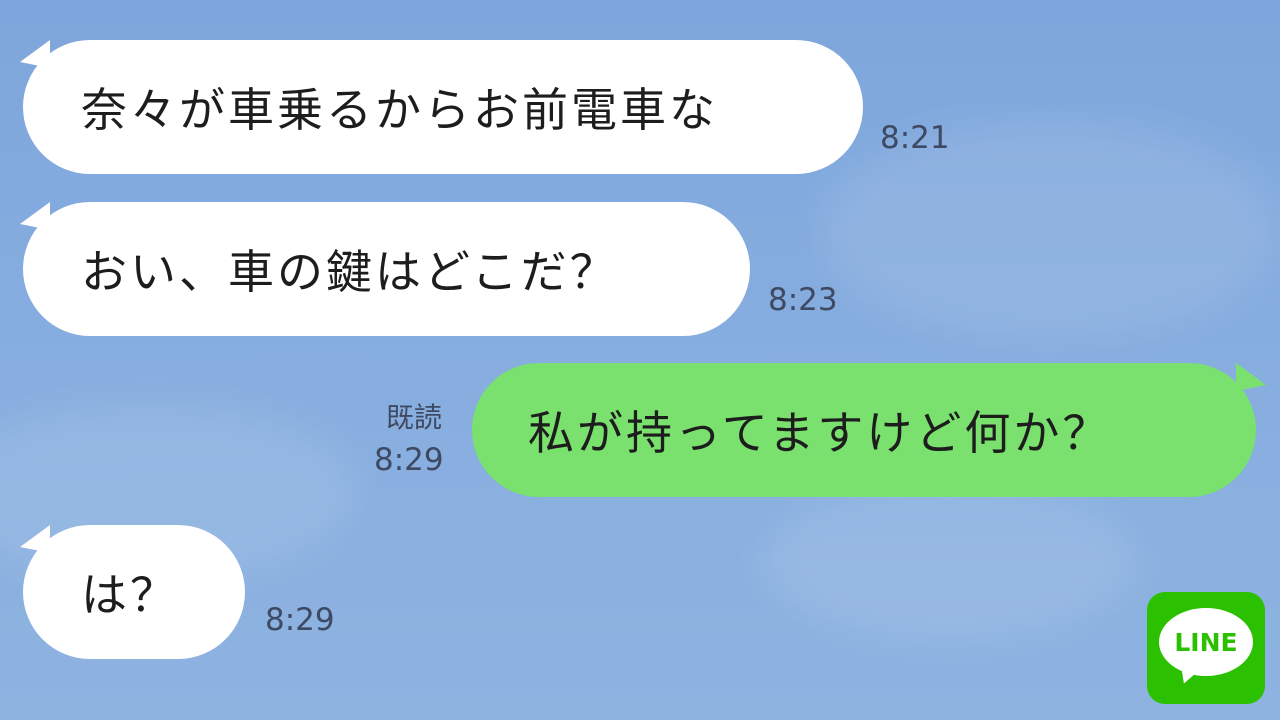 The image size is (1280, 720). Describe the element at coordinates (950, 560) in the screenshot. I see `background-cloud` at that location.